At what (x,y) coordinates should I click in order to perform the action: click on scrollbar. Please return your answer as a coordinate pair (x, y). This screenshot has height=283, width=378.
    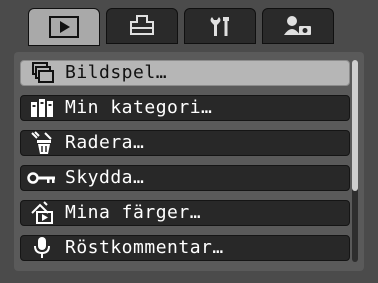
    Looking at the image, I should click on (355, 161).